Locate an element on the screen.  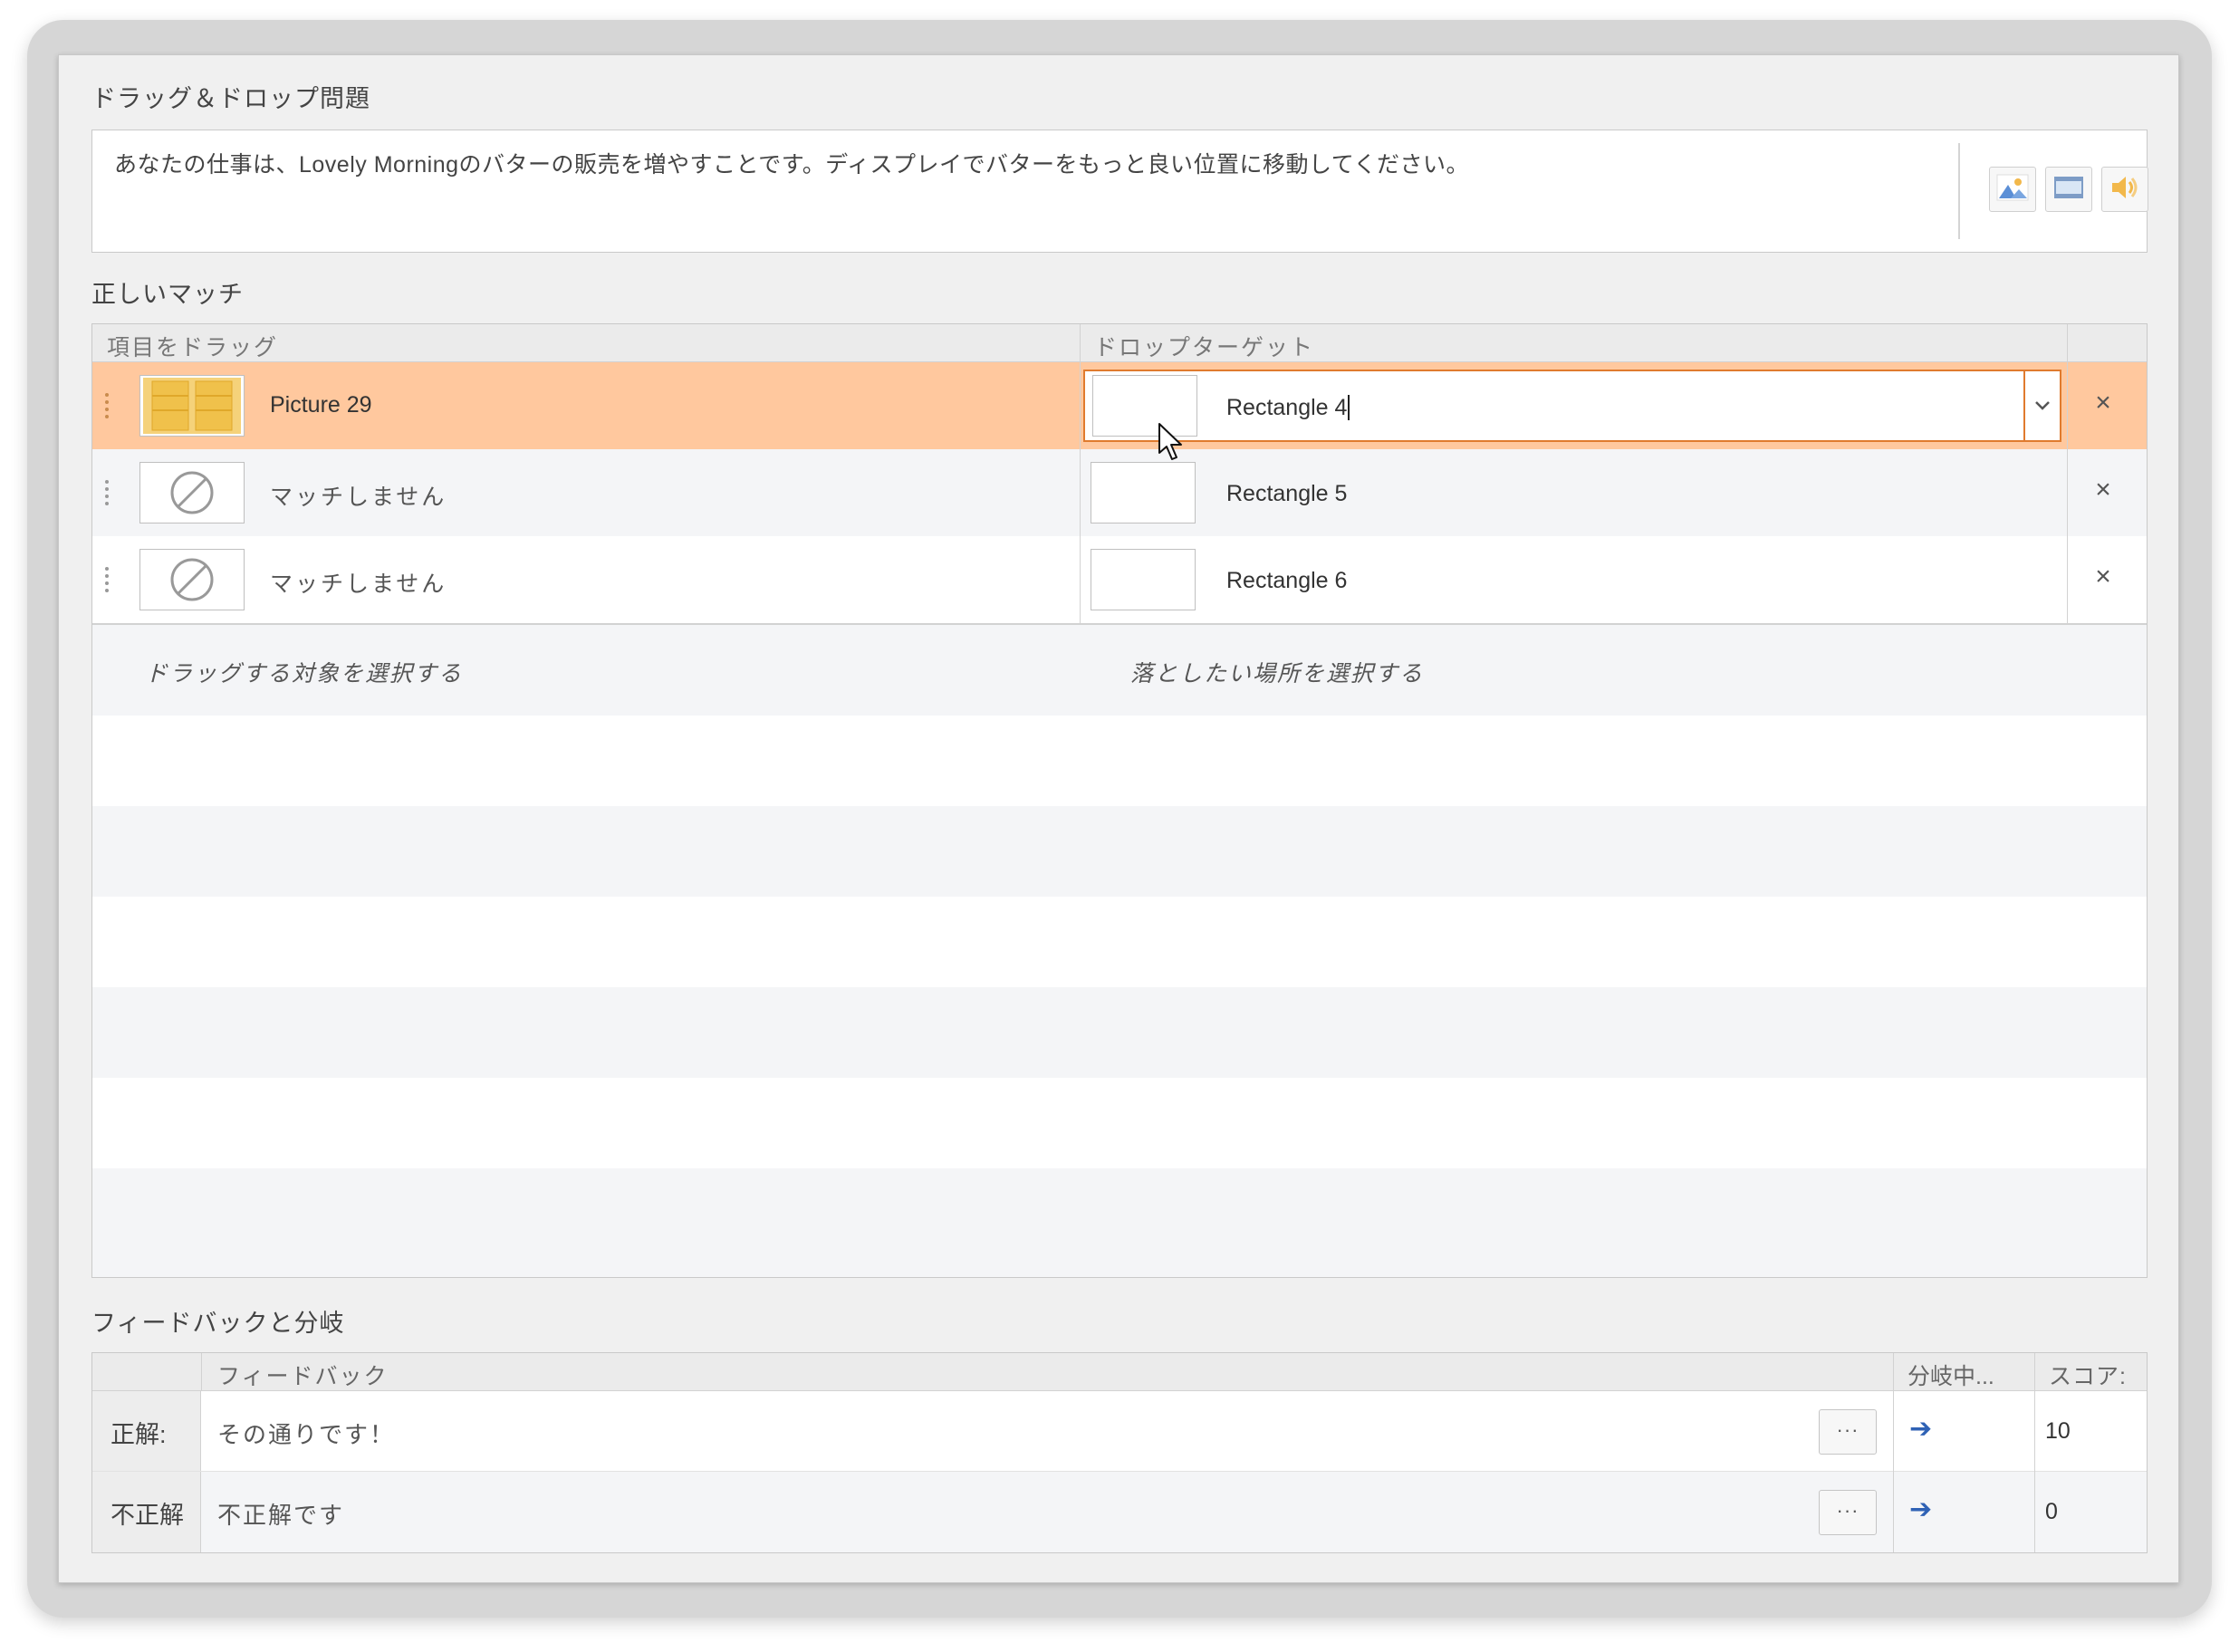
drop-target-value: Rectangle 6 is located at coordinates (1286, 581).